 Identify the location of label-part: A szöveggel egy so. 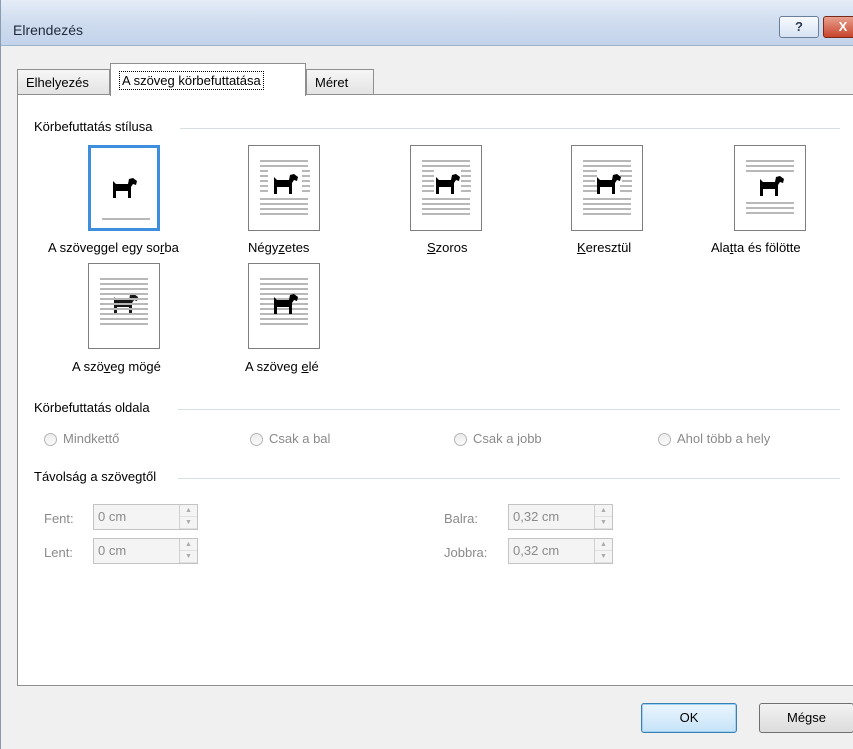
(104, 247).